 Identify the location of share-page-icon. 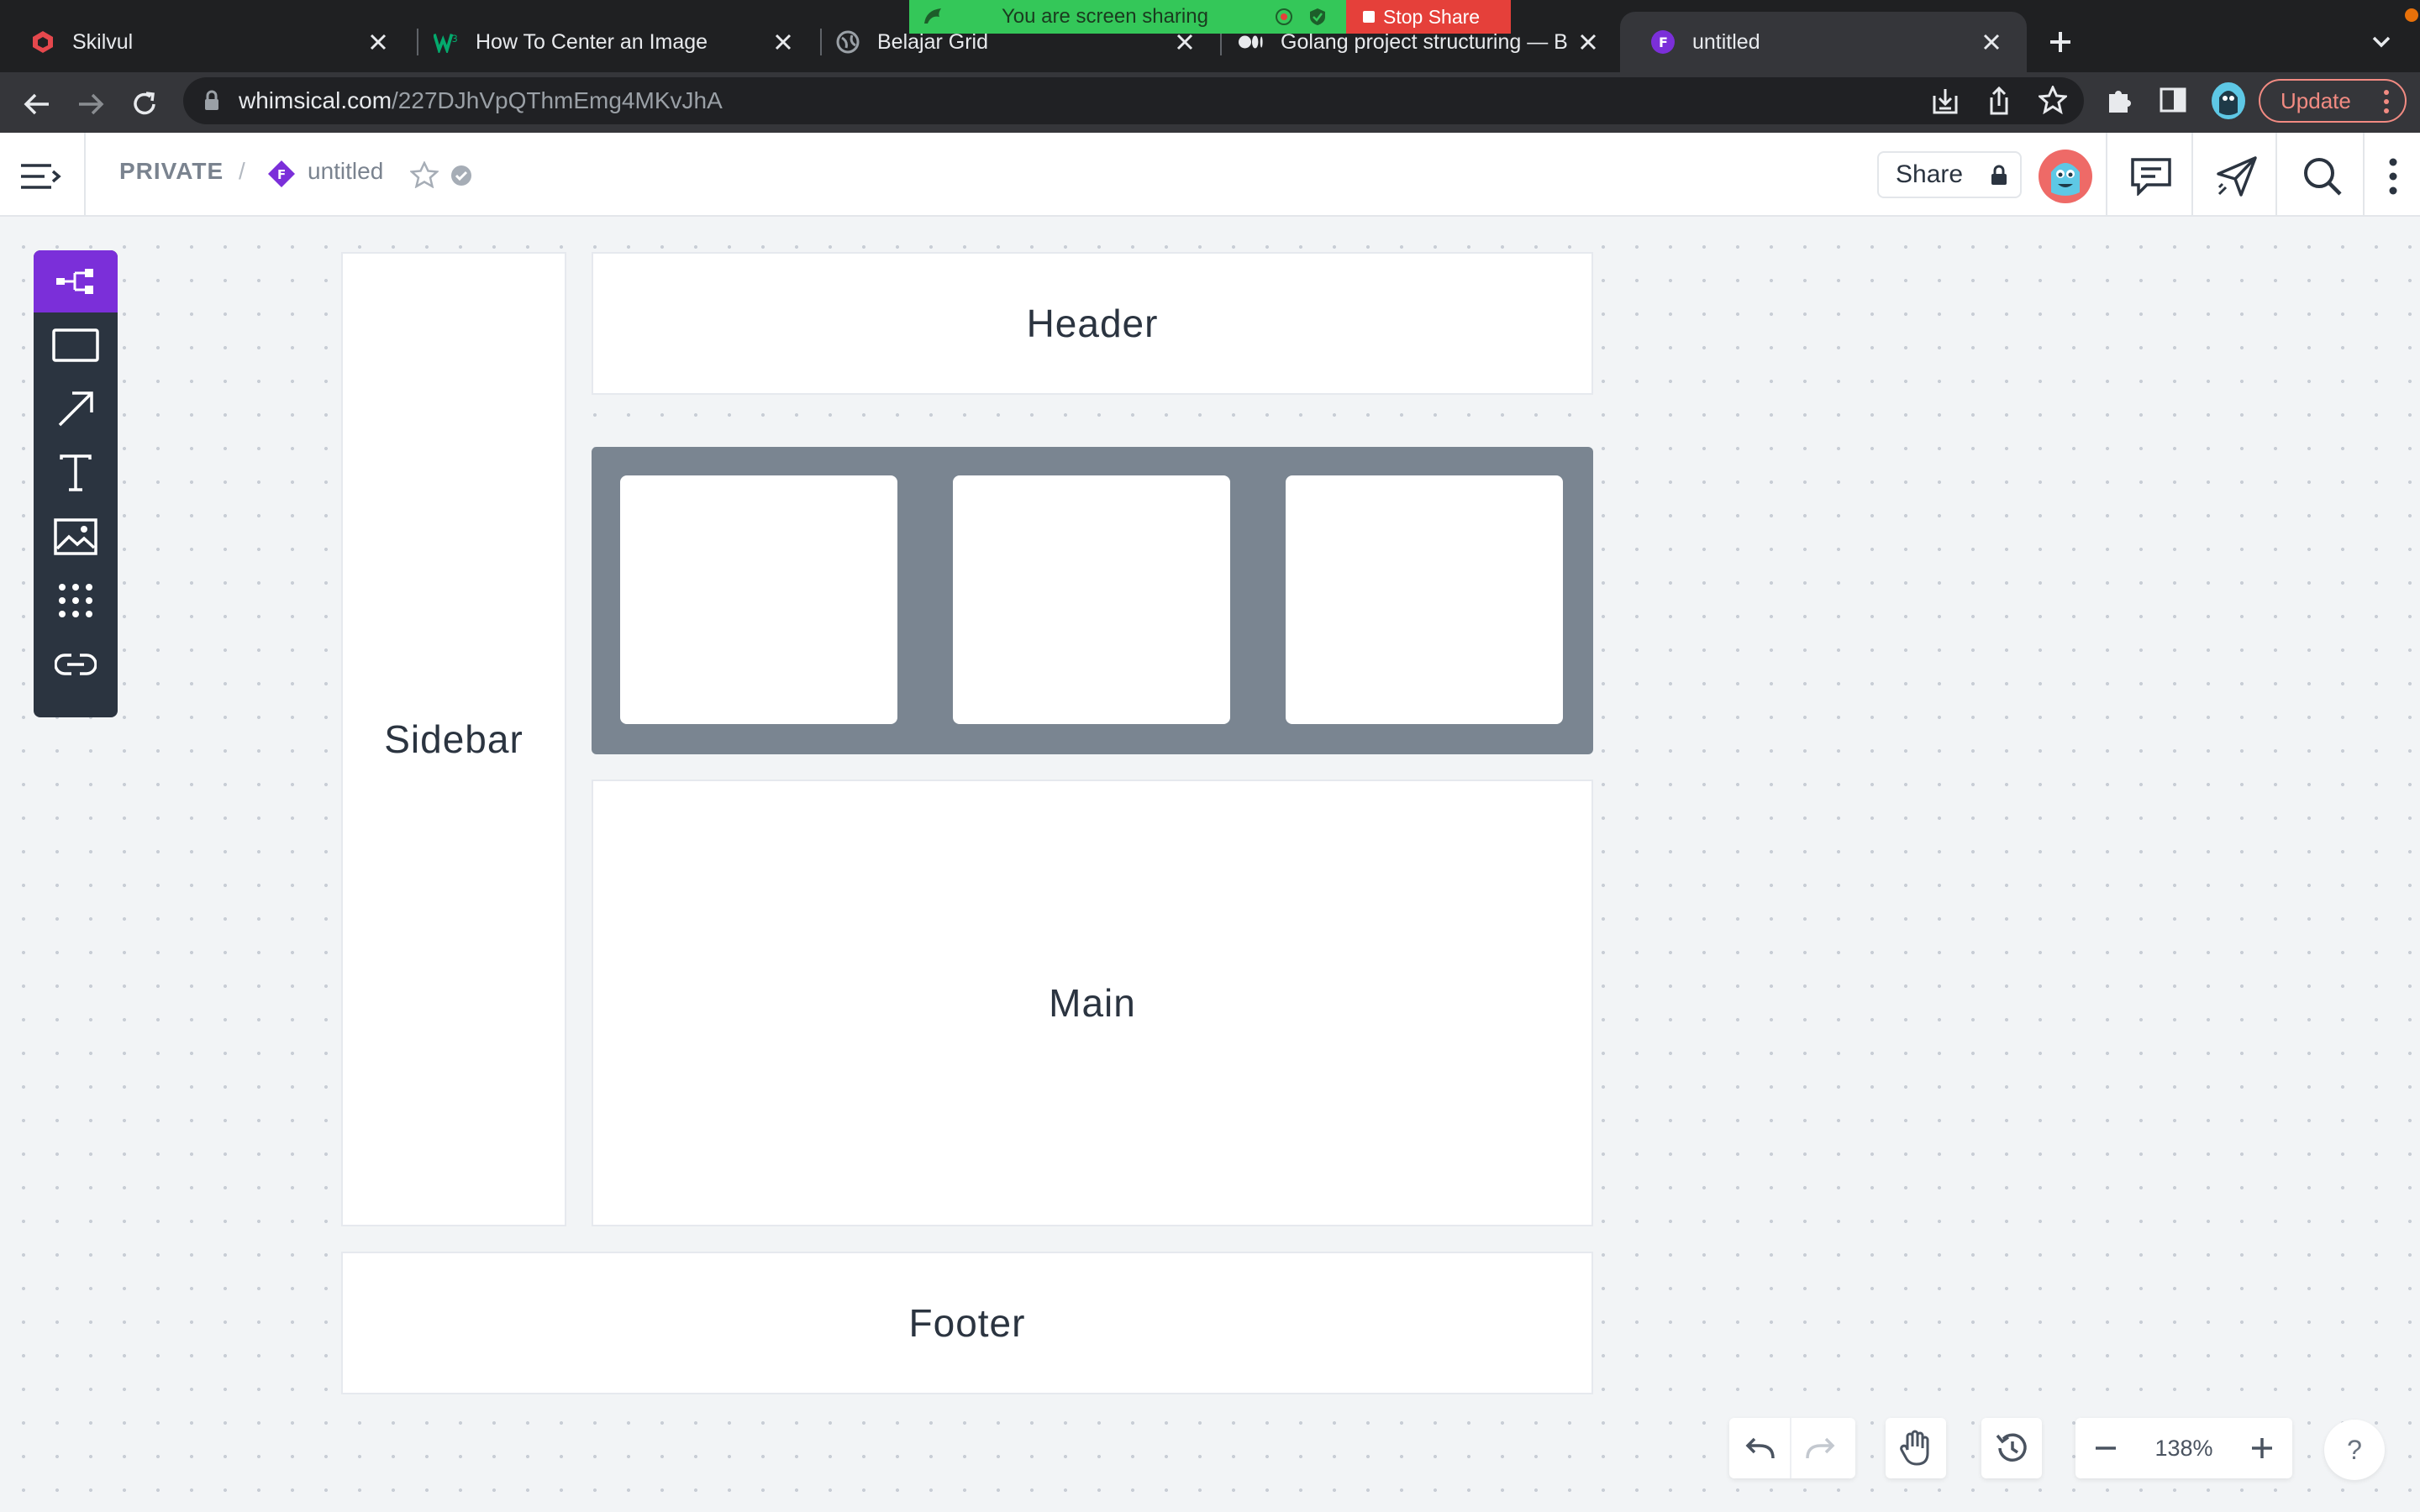
(1999, 101).